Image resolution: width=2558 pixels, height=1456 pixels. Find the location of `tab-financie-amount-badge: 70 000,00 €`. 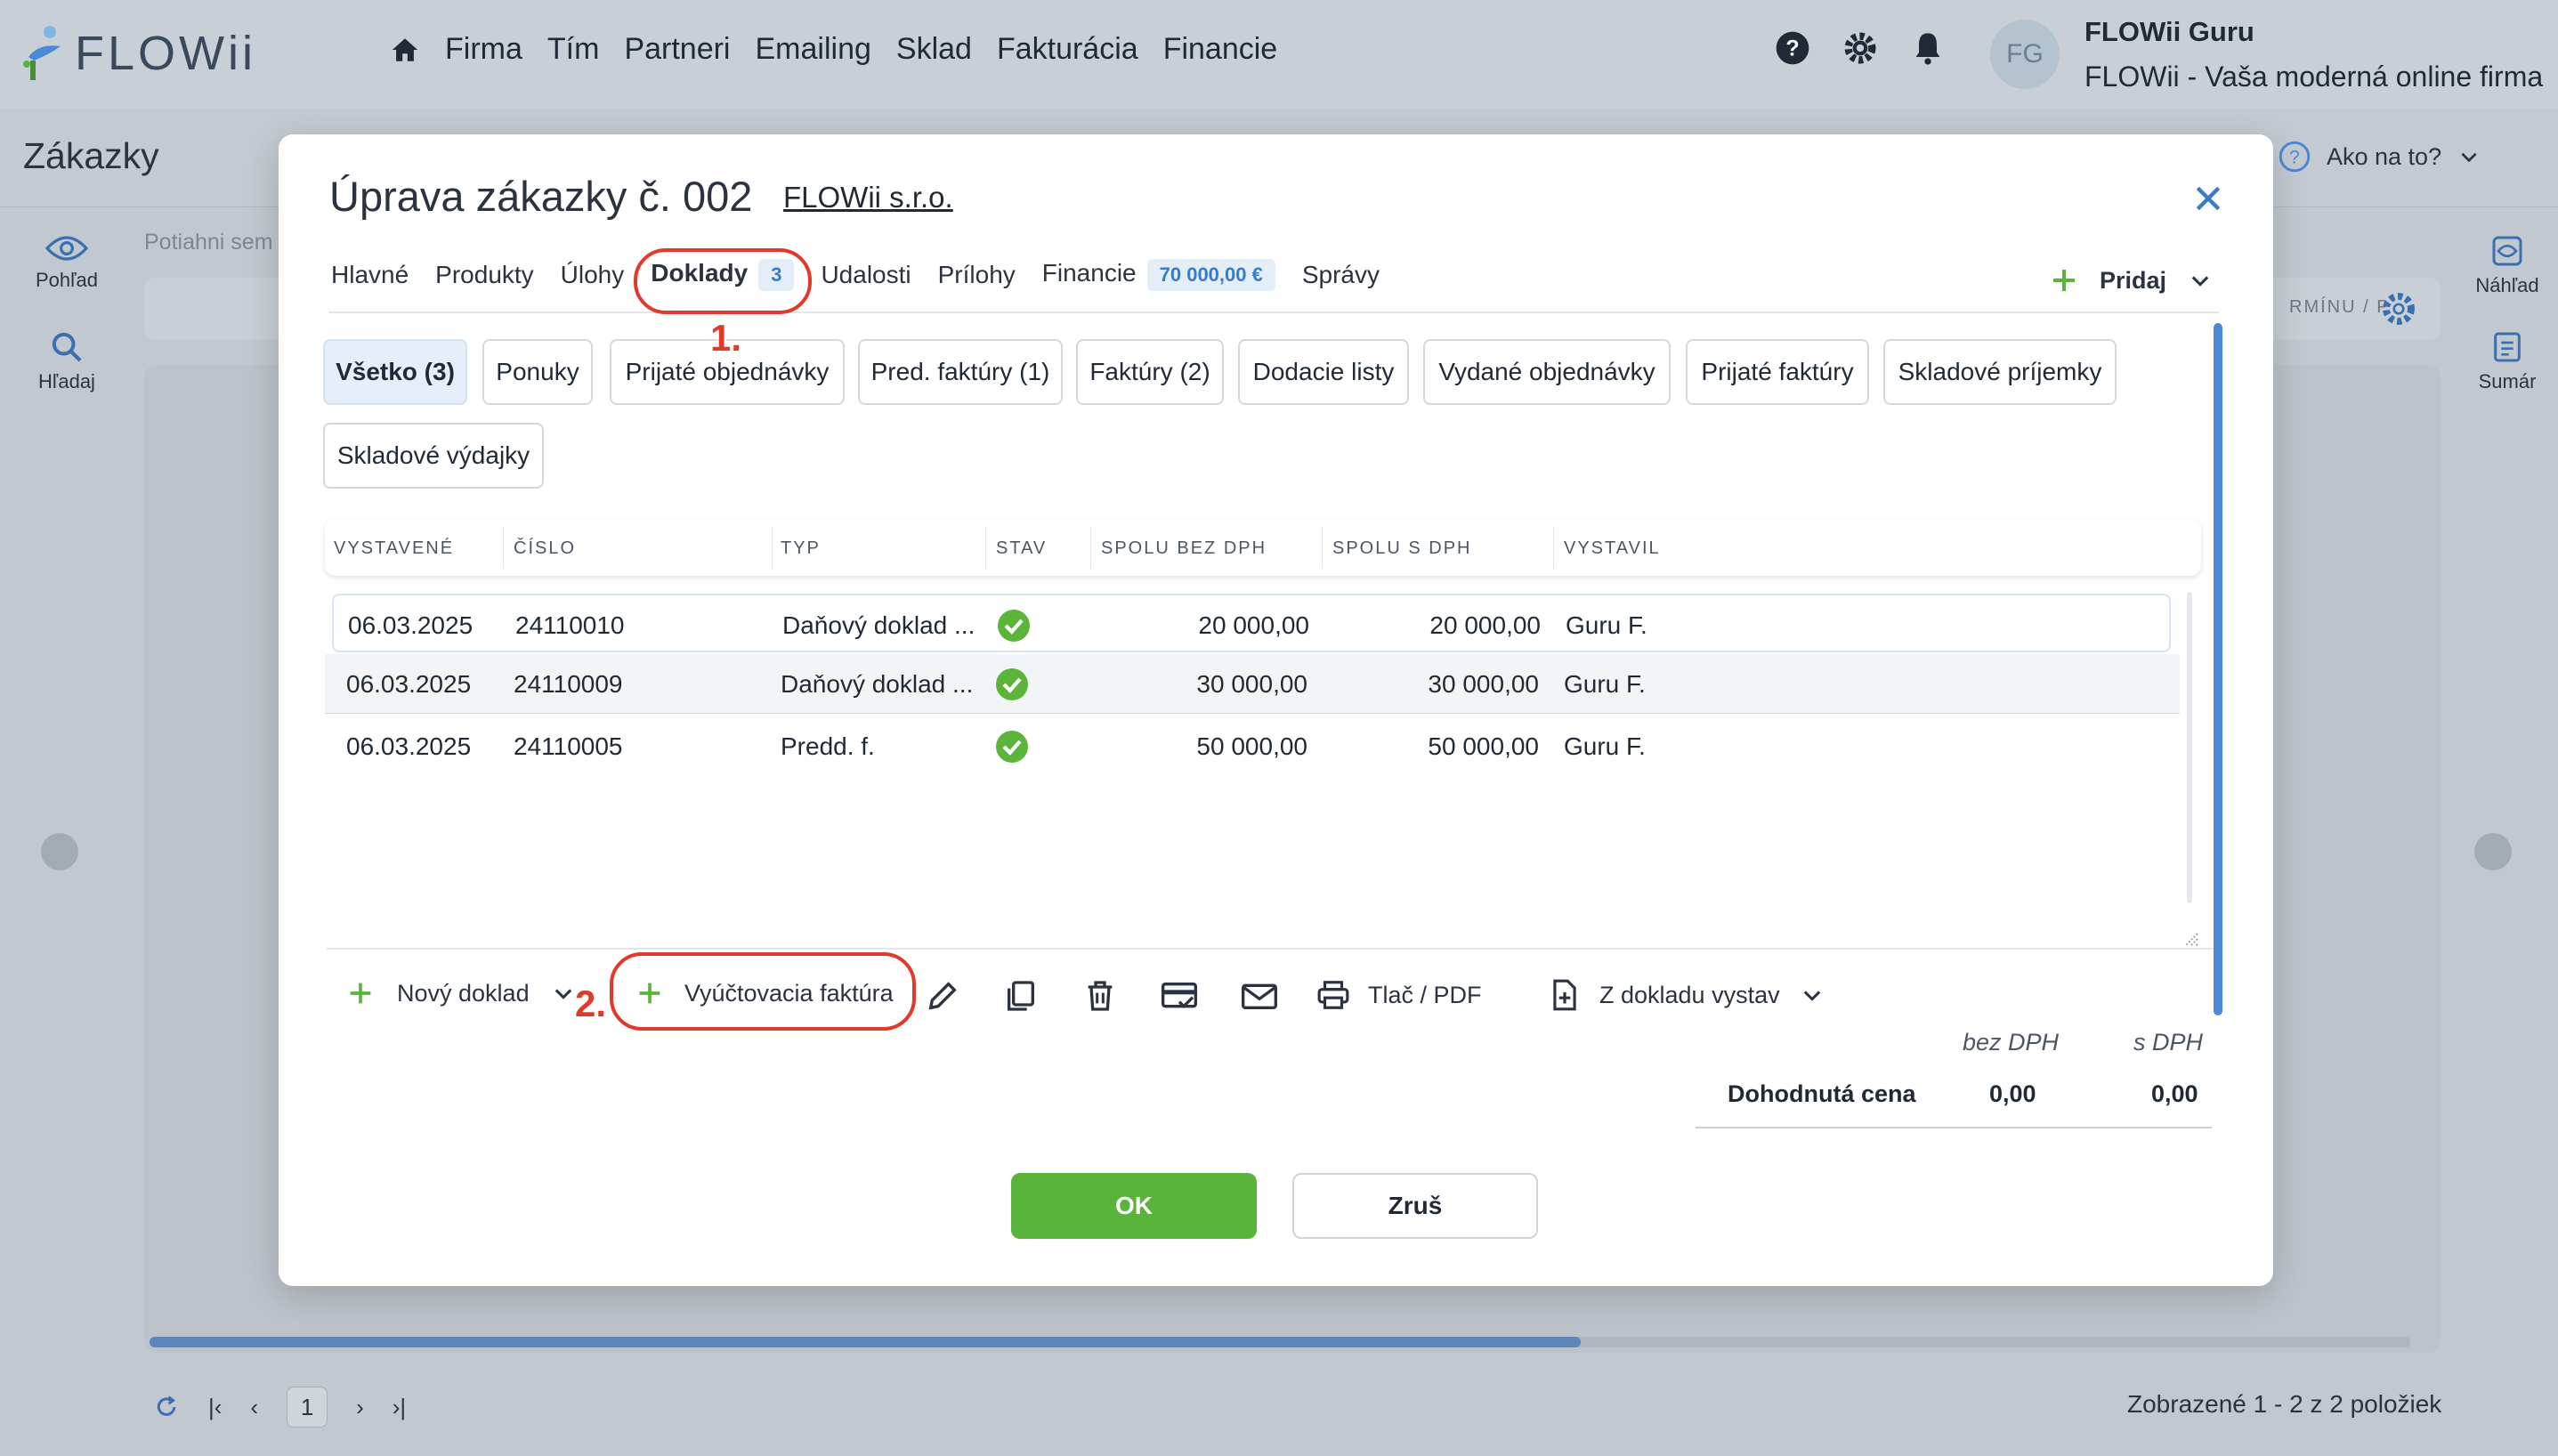

tab-financie-amount-badge: 70 000,00 € is located at coordinates (1210, 275).